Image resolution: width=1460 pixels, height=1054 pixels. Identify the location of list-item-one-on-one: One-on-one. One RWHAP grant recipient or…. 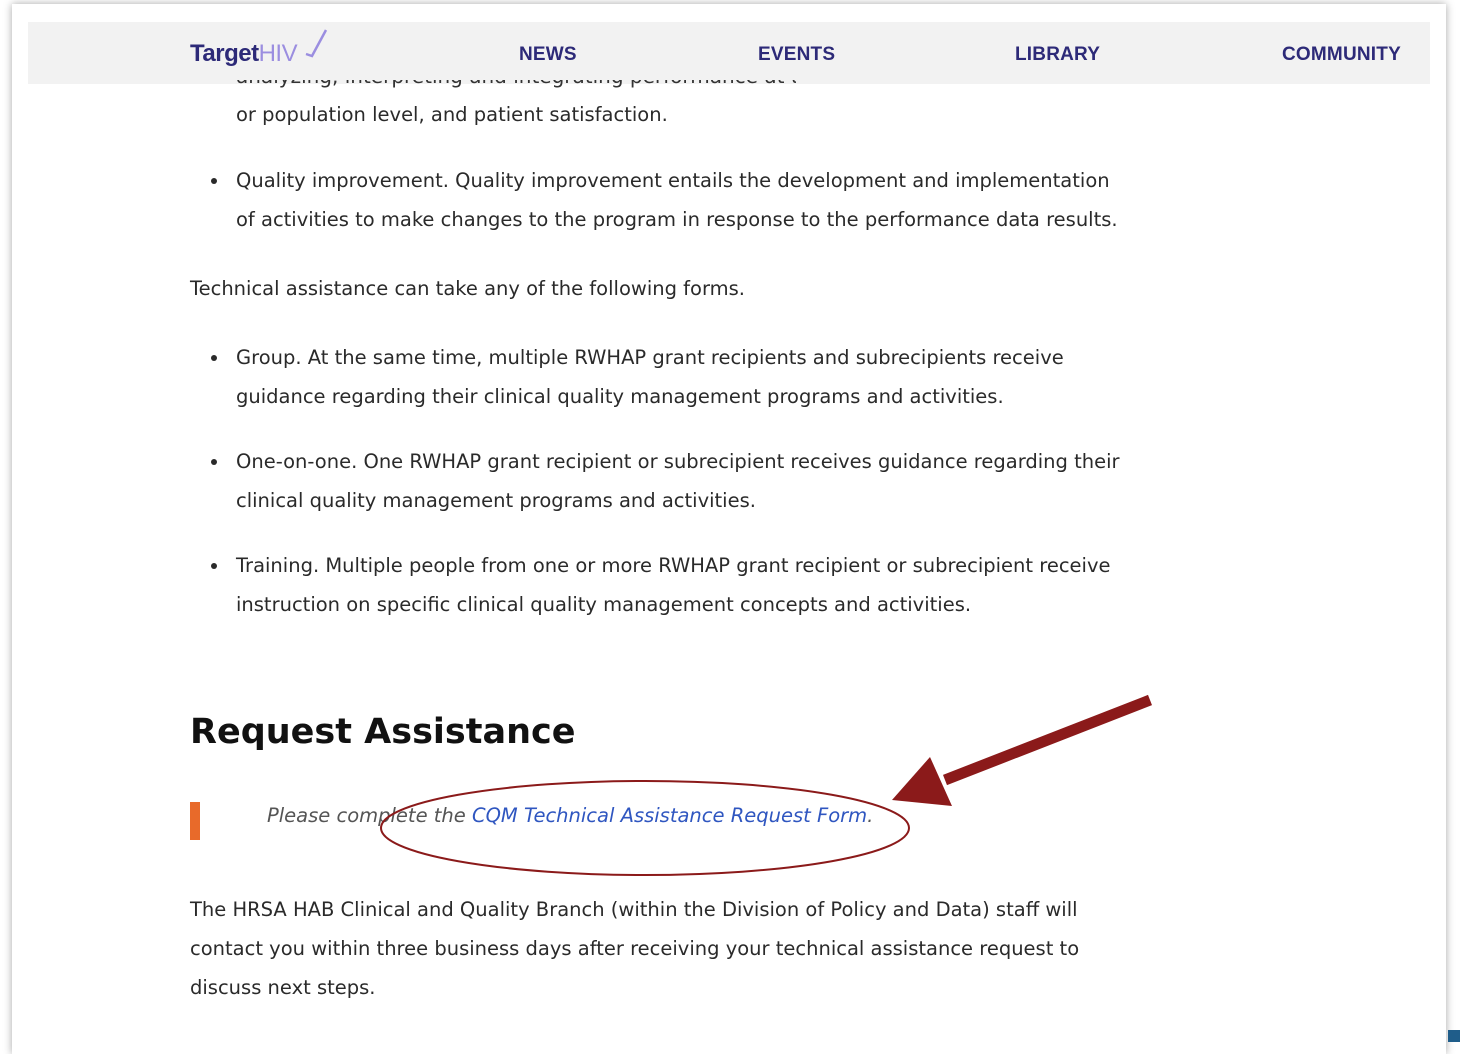
(670, 481).